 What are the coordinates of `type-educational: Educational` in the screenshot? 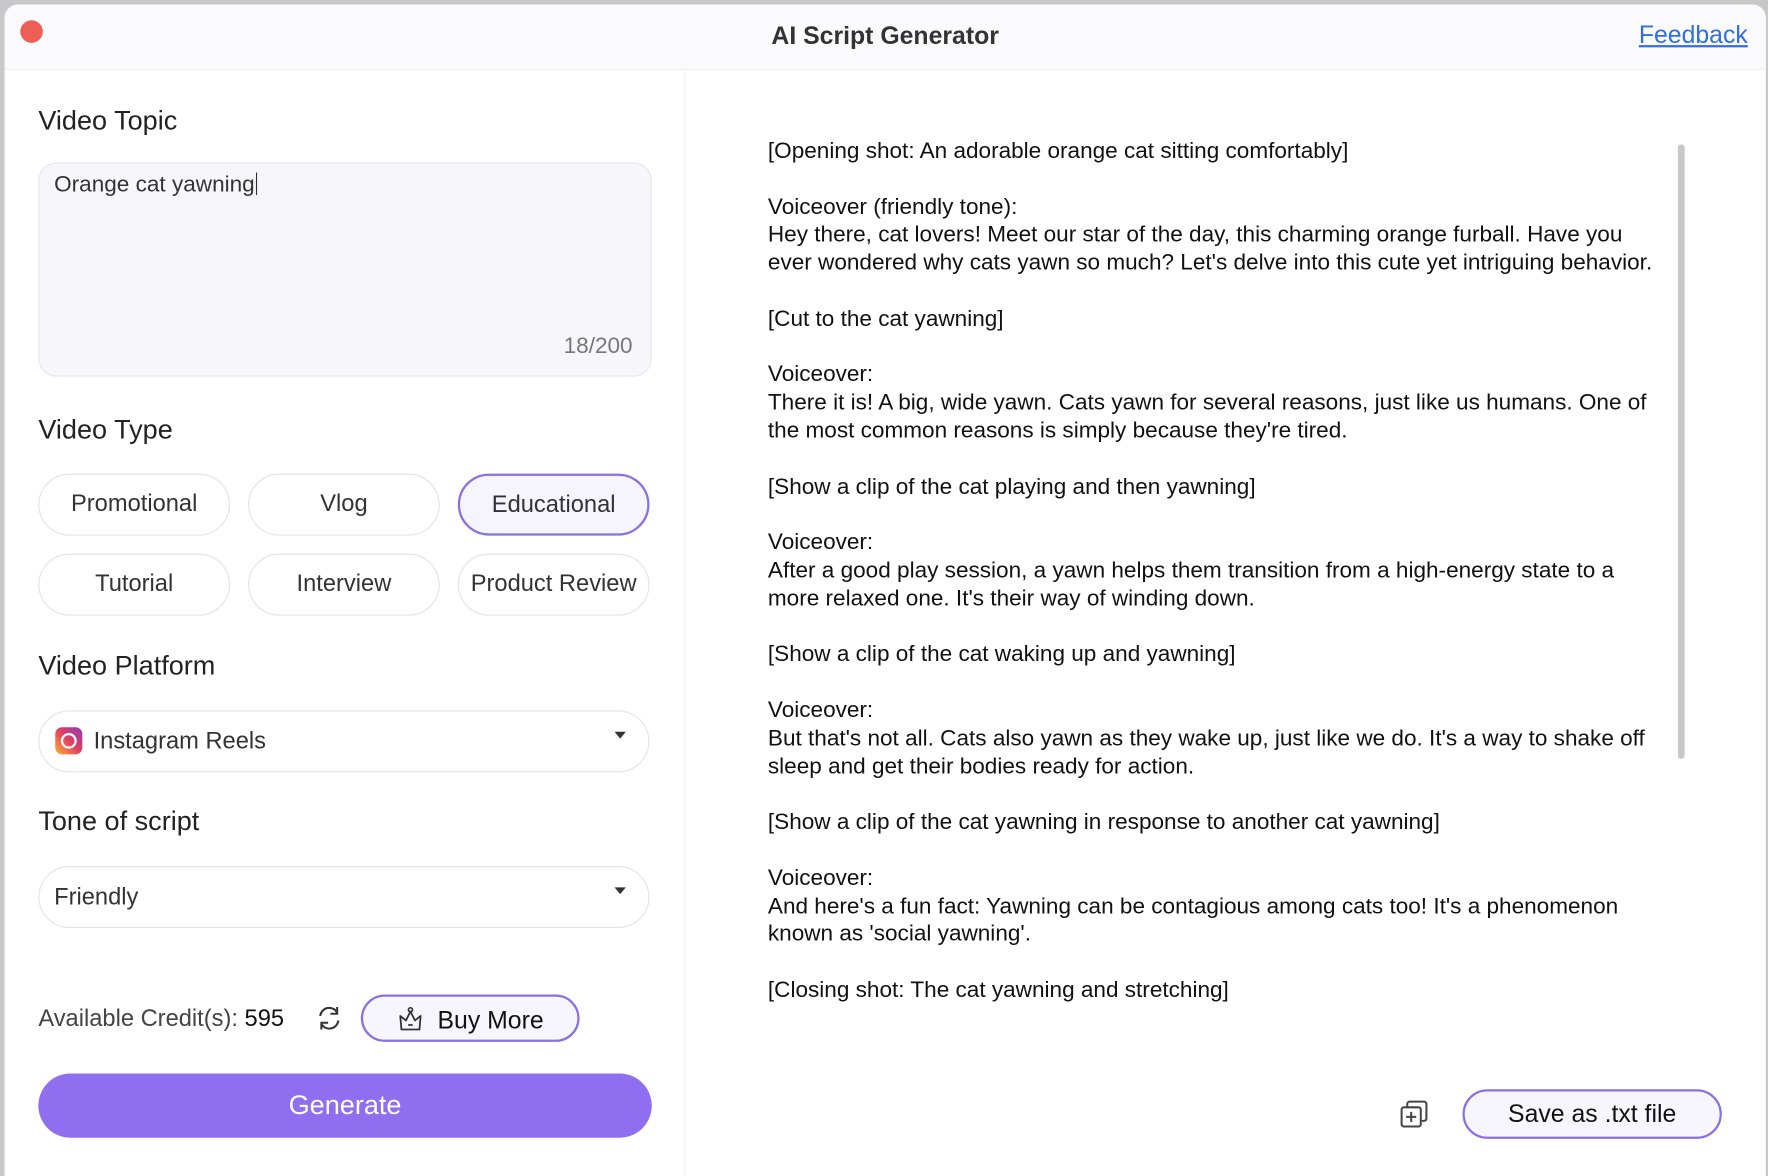 It's located at (553, 504).